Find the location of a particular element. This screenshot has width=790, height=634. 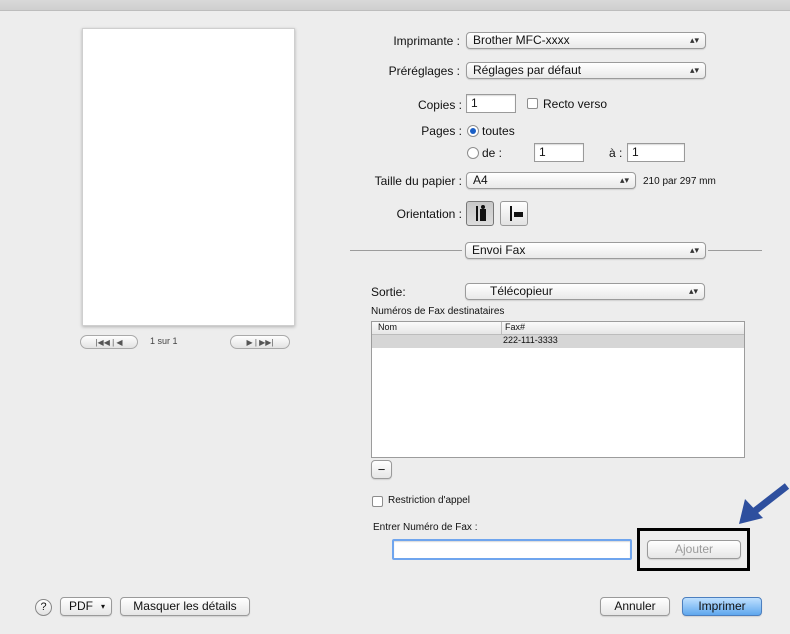

pager-label: 1 sur 1 is located at coordinates (164, 341).